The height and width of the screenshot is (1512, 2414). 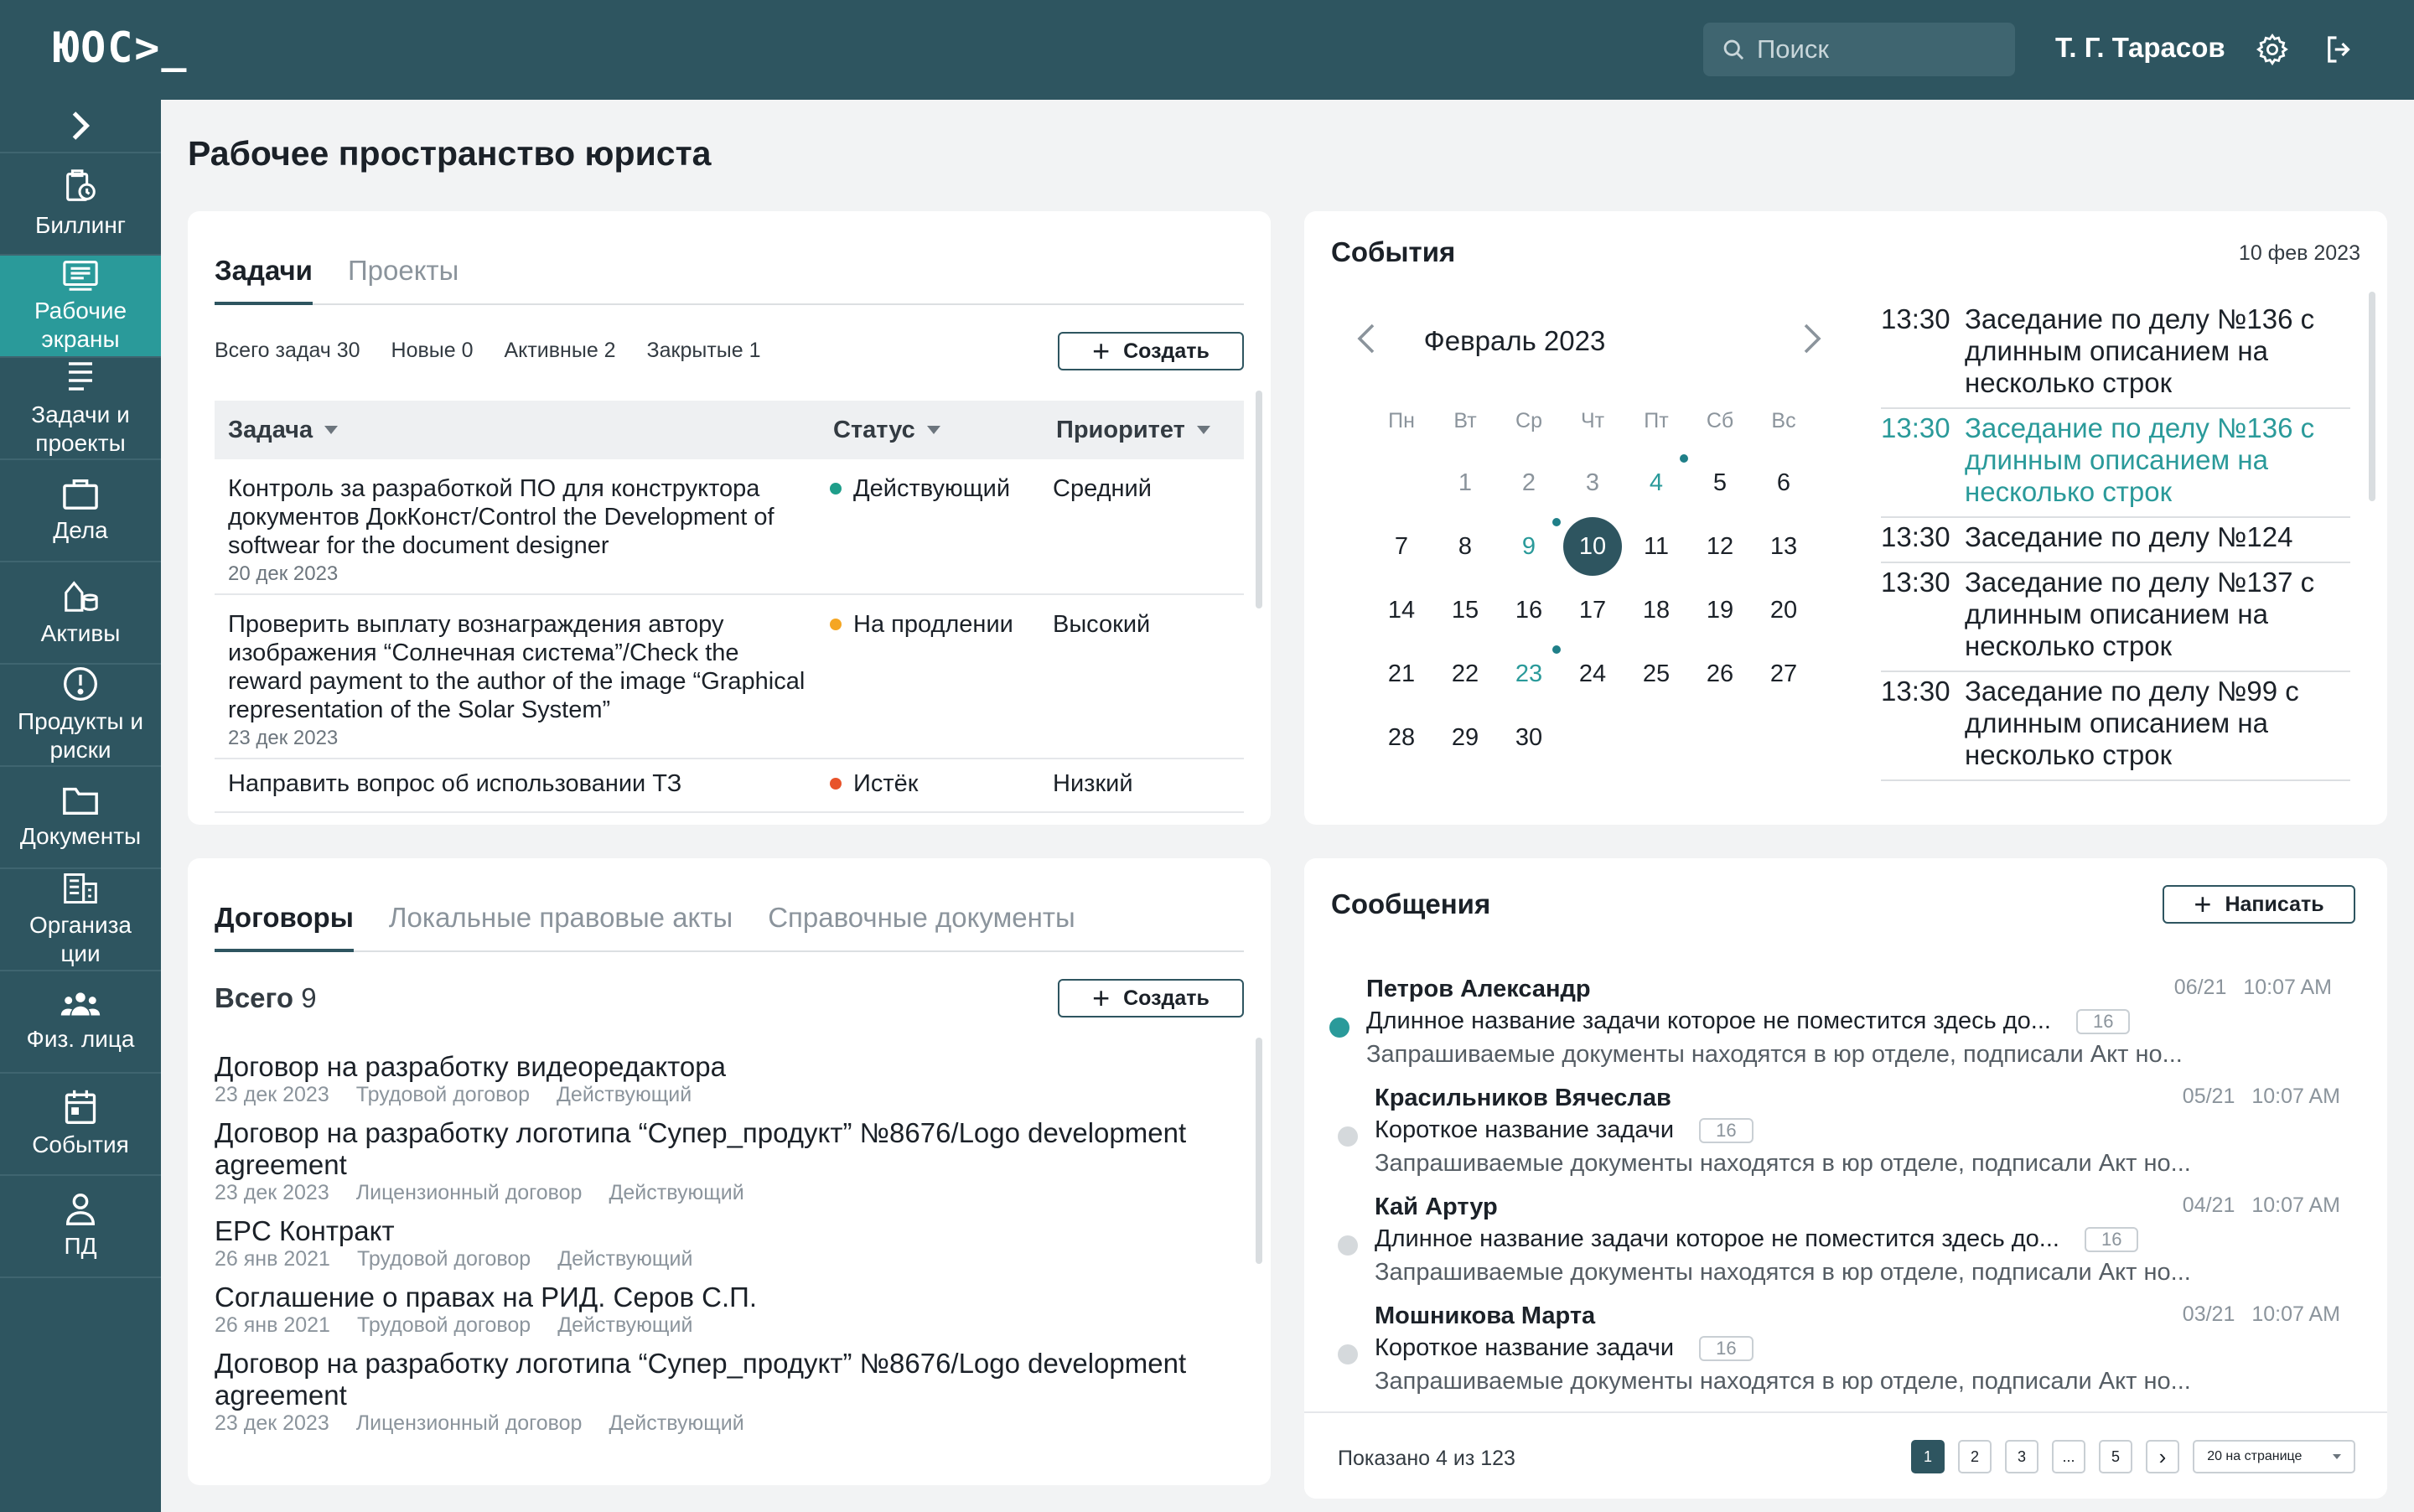 What do you see at coordinates (1657, 546) in the screenshot?
I see `calendar-day-11: 11` at bounding box center [1657, 546].